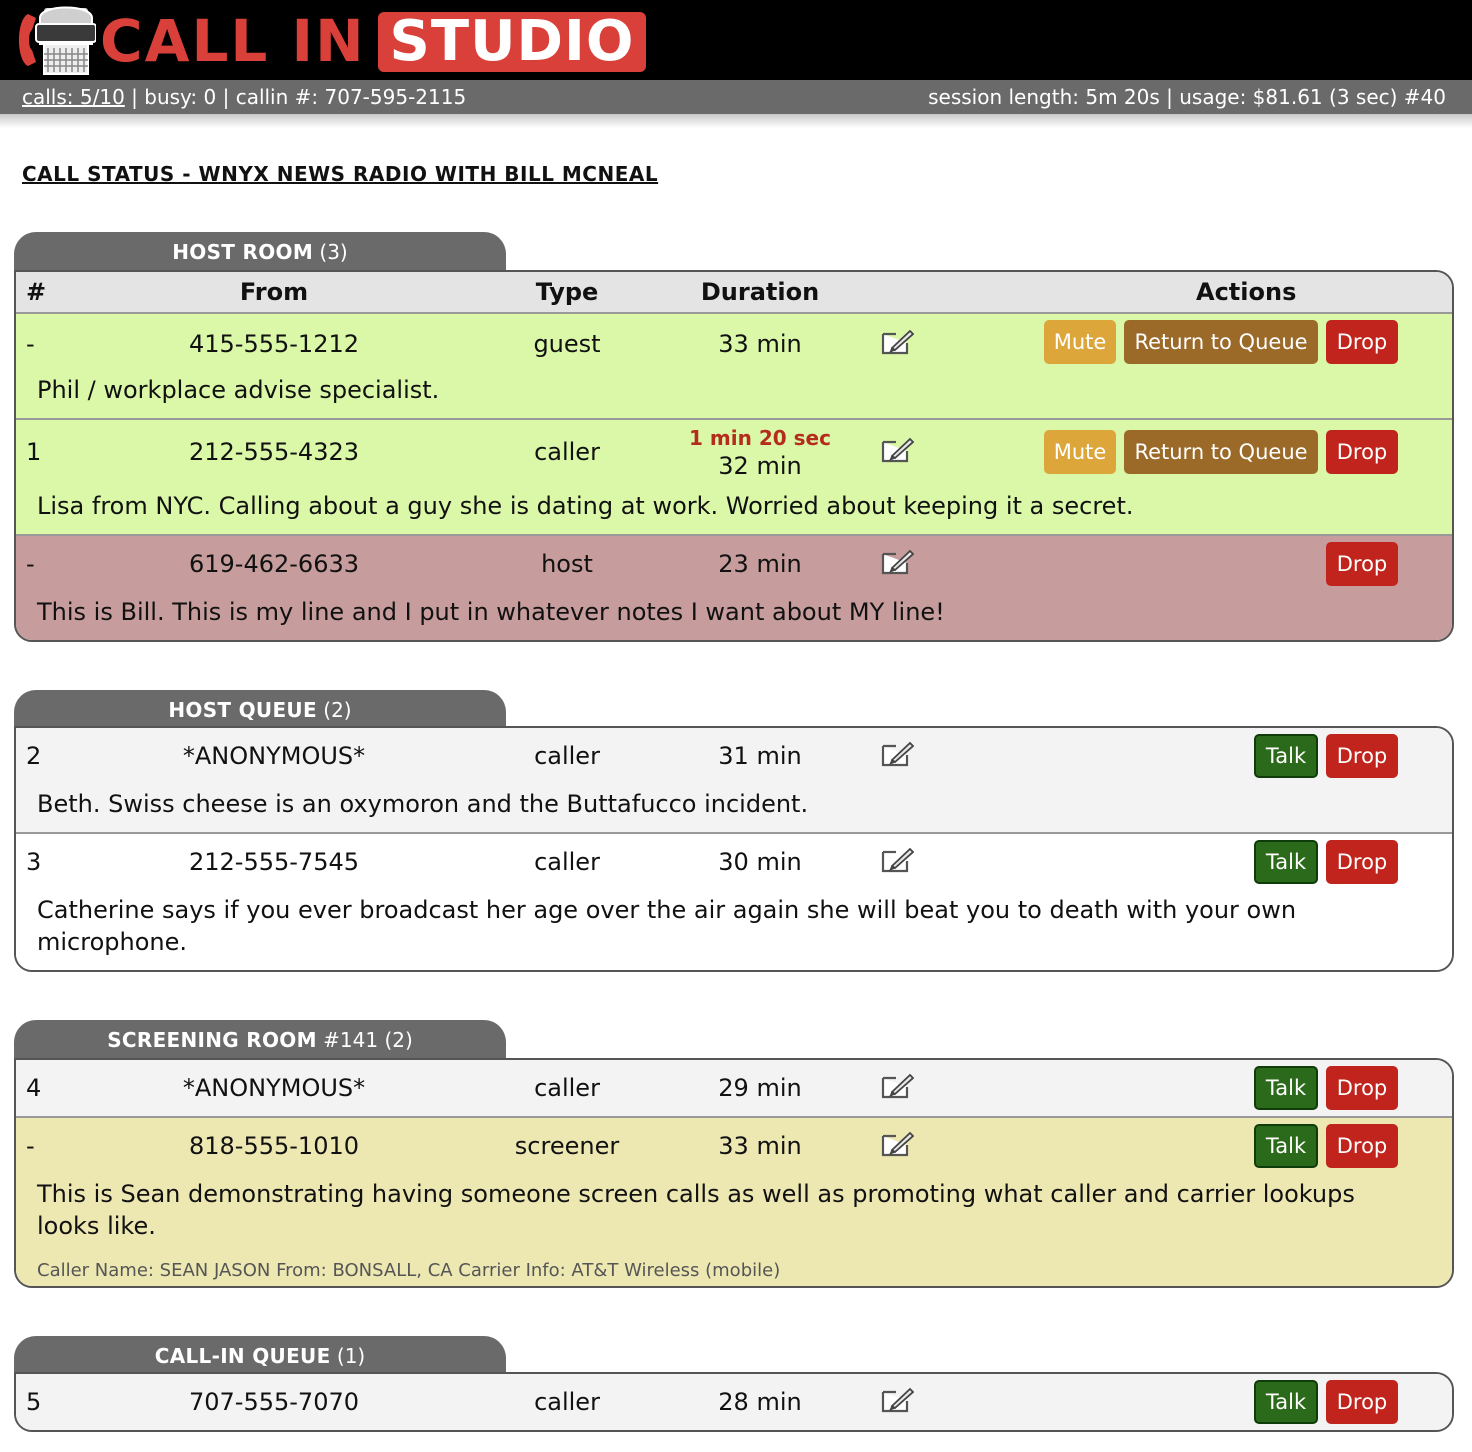 The height and width of the screenshot is (1452, 1472). Describe the element at coordinates (333, 252) in the screenshot. I see `host-room-count: (3)` at that location.